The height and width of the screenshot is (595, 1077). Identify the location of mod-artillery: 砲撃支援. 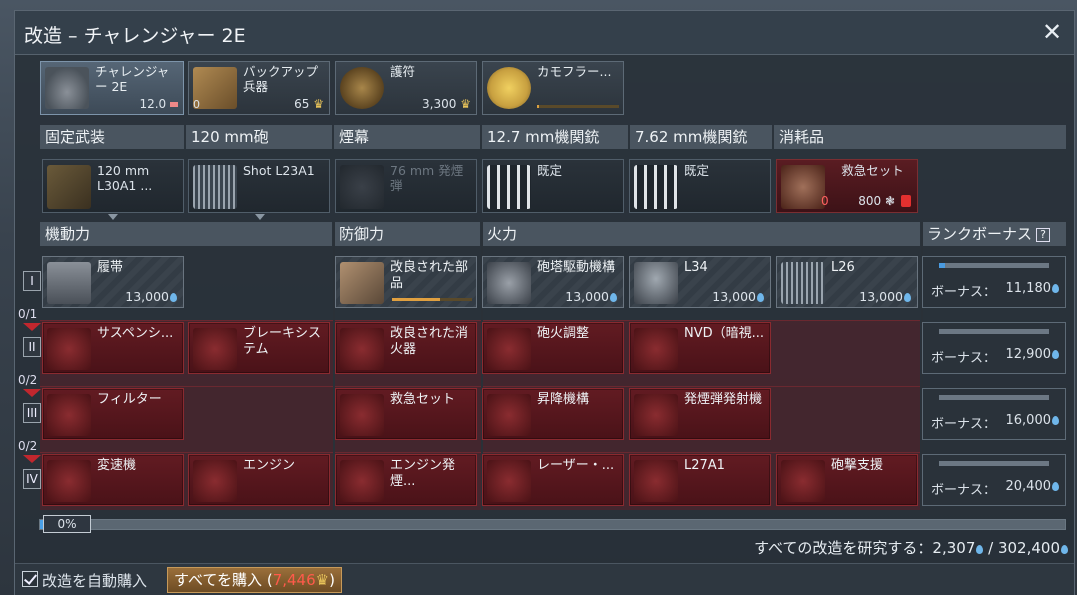
(847, 480).